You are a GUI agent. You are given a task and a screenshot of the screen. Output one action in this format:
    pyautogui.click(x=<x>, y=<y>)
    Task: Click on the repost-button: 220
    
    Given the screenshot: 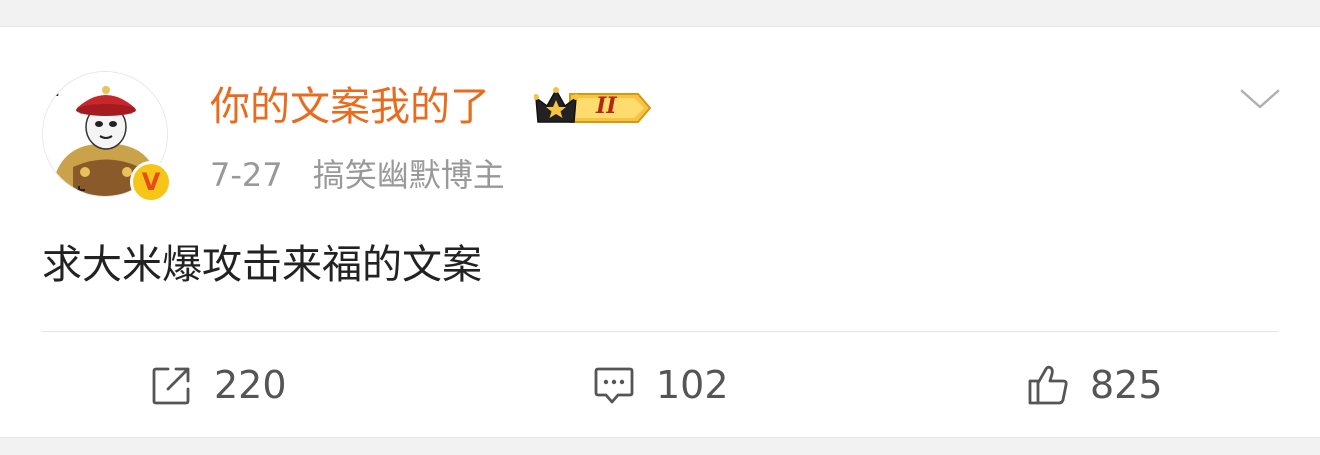 What is the action you would take?
    pyautogui.click(x=218, y=384)
    